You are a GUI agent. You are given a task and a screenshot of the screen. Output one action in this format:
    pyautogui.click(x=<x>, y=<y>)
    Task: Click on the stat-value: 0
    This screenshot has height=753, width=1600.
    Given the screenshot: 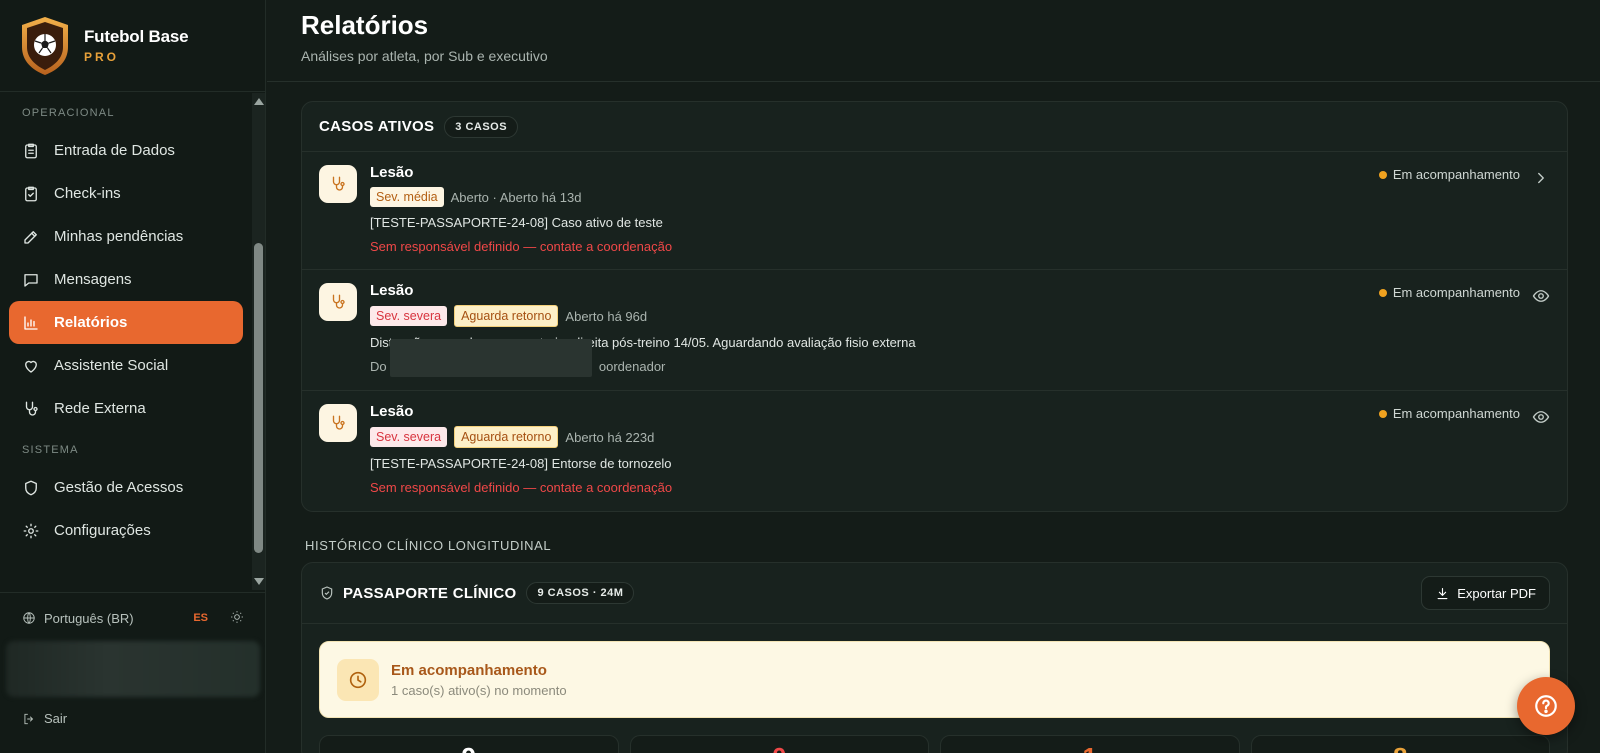 What is the action you would take?
    pyautogui.click(x=779, y=747)
    